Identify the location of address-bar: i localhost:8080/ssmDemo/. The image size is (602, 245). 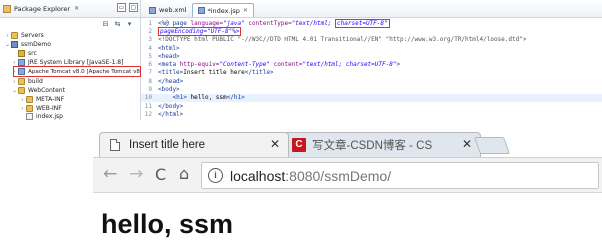
(400, 175).